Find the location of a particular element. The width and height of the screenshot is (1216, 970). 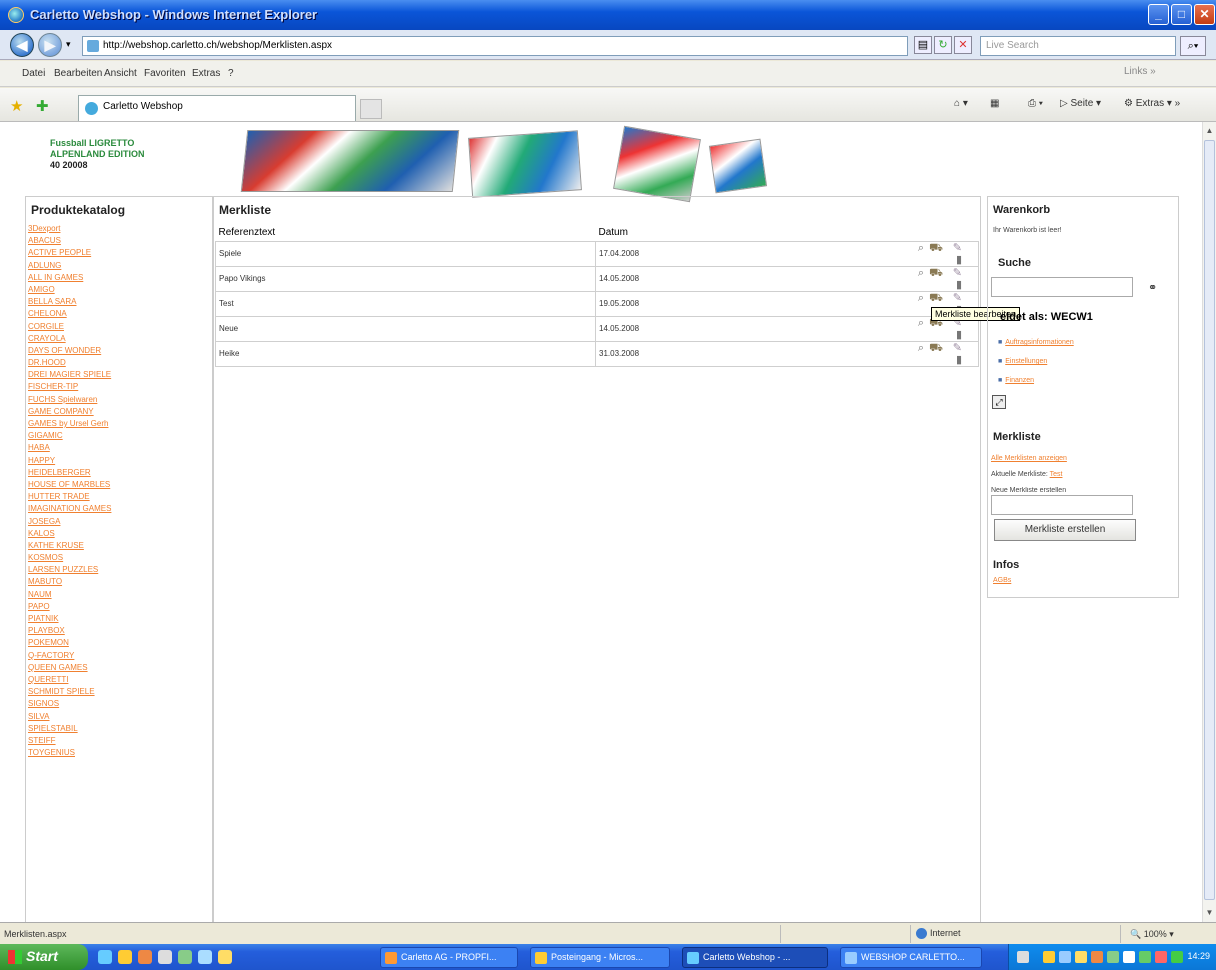

catalog-item: LARSEN PUZZLES is located at coordinates (120, 570).